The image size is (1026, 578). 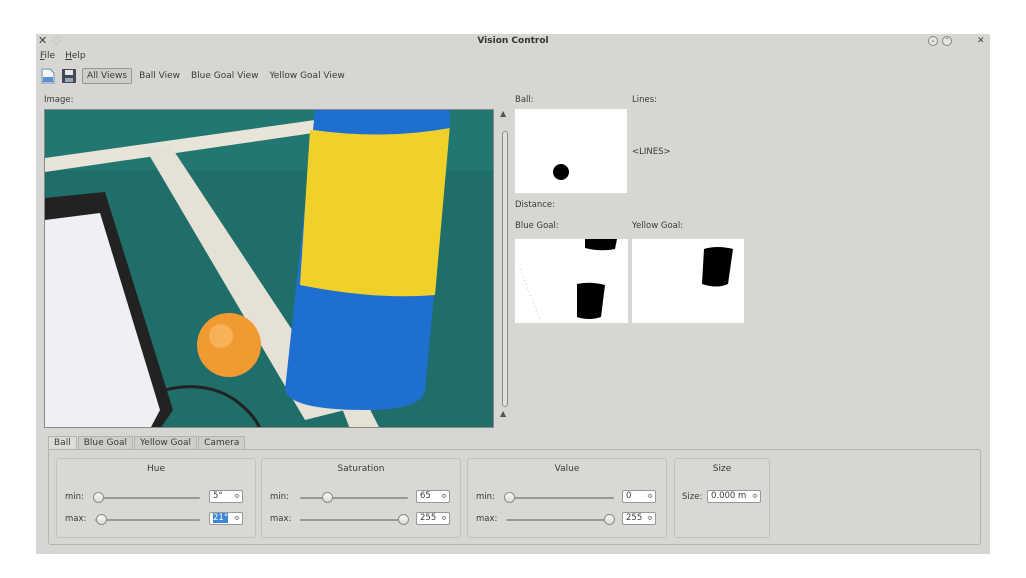 I want to click on blue-goal-label: Blue Goal:, so click(x=537, y=226).